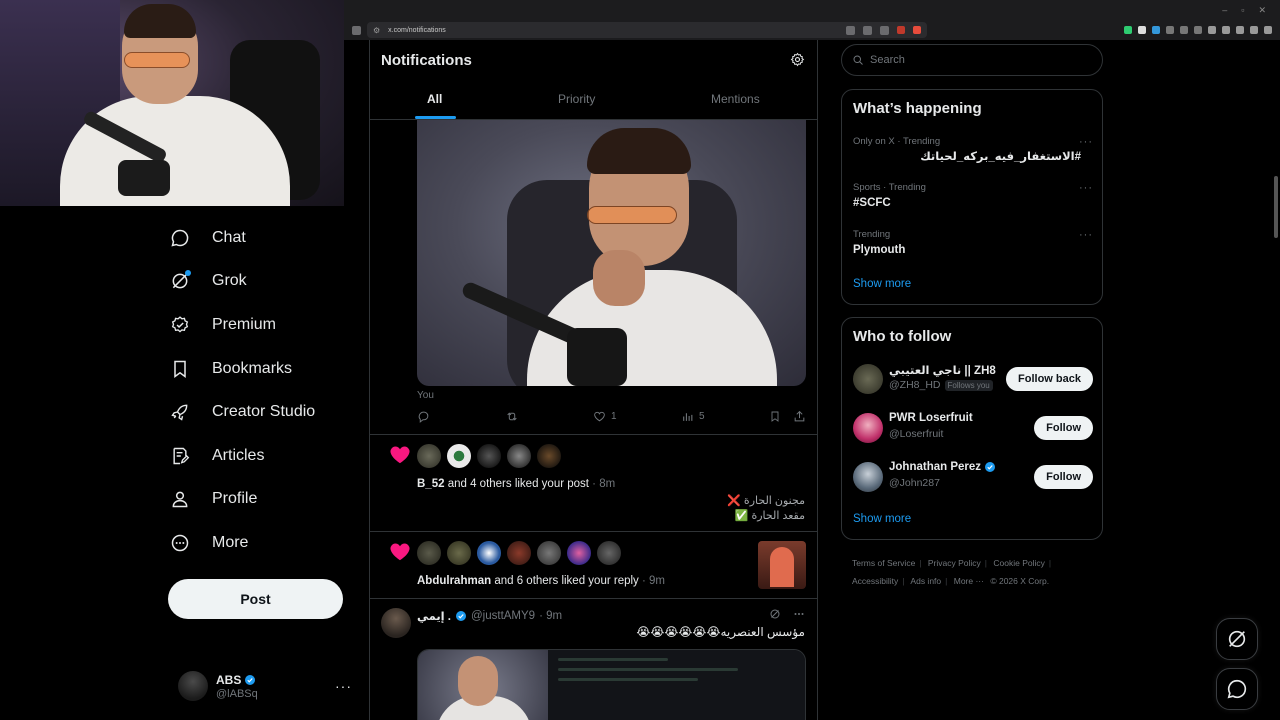 Image resolution: width=1280 pixels, height=720 pixels. What do you see at coordinates (1242, 10) in the screenshot?
I see `maximize-button: ▫` at bounding box center [1242, 10].